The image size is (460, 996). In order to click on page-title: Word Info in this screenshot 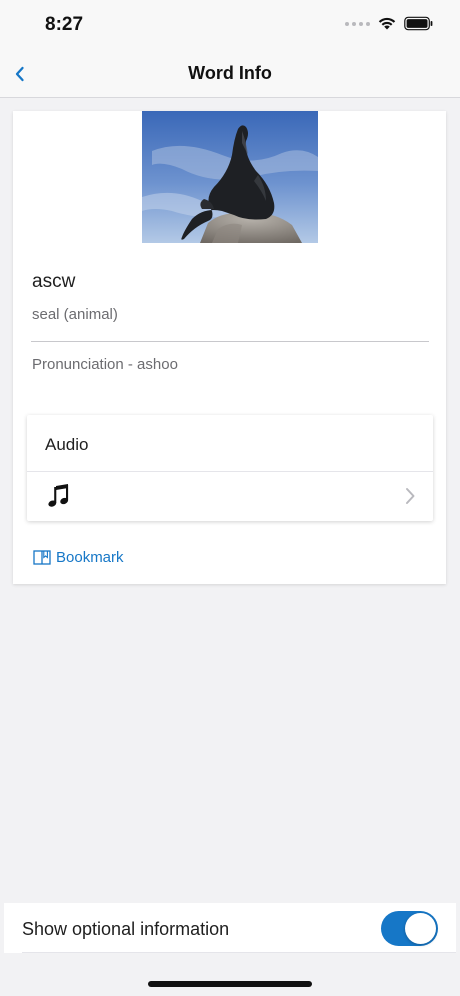, I will do `click(230, 73)`.